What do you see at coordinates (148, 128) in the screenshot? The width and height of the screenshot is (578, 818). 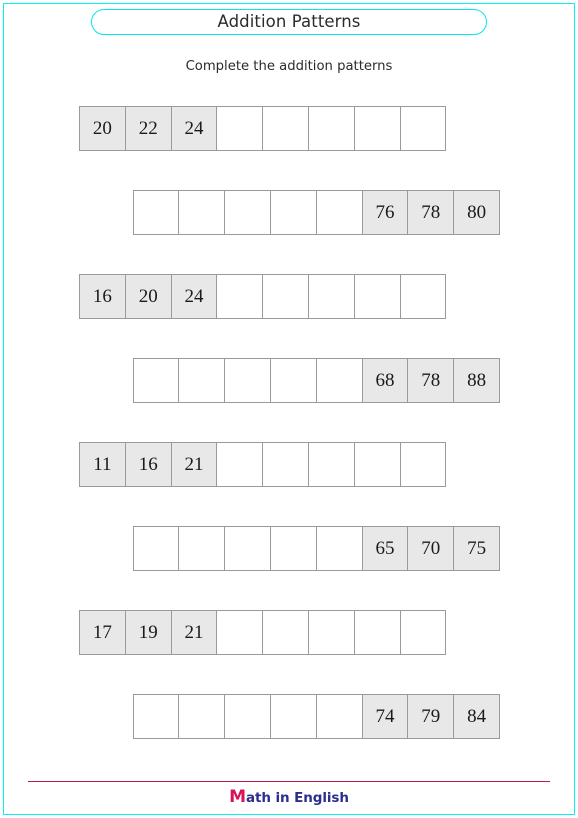 I see `pattern-cell-given: 22` at bounding box center [148, 128].